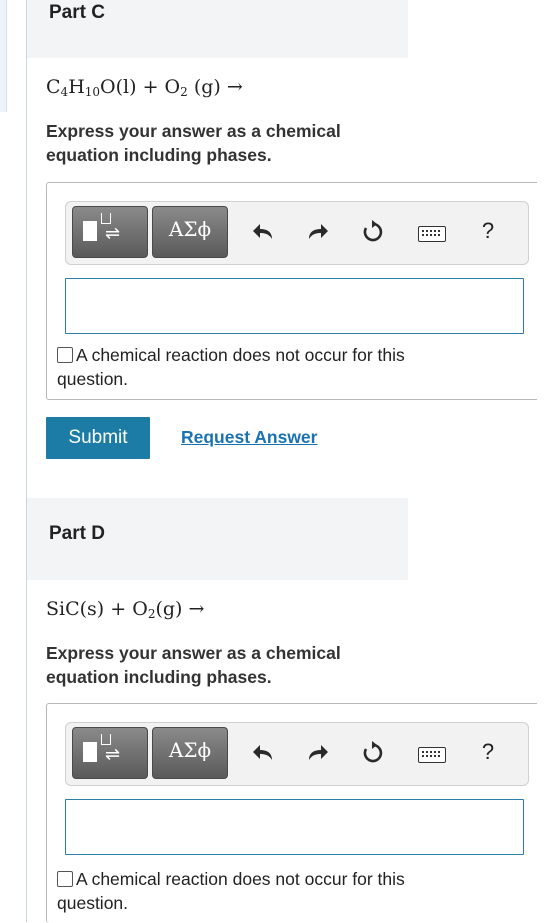 Image resolution: width=547 pixels, height=923 pixels. I want to click on submit-button: Submit, so click(98, 438).